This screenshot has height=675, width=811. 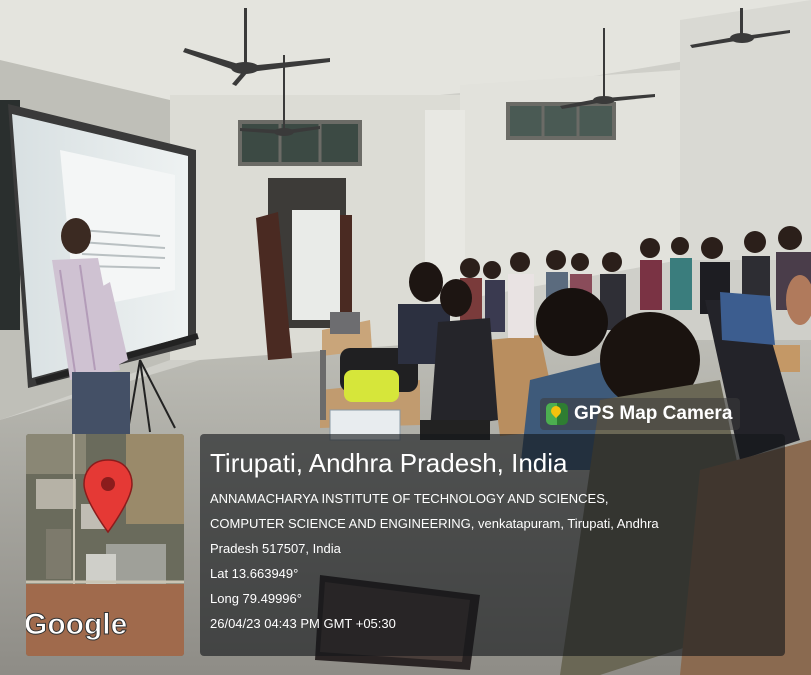 What do you see at coordinates (389, 463) in the screenshot?
I see `location-title: Tirupati, Andhra Pradesh, India` at bounding box center [389, 463].